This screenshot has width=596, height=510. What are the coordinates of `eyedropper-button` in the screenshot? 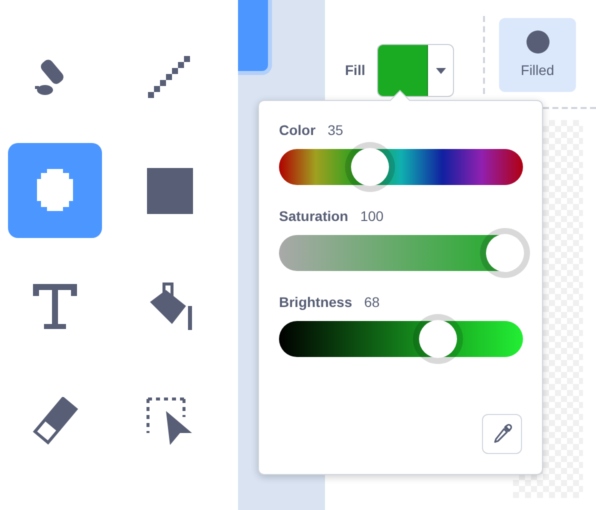 It's located at (502, 434).